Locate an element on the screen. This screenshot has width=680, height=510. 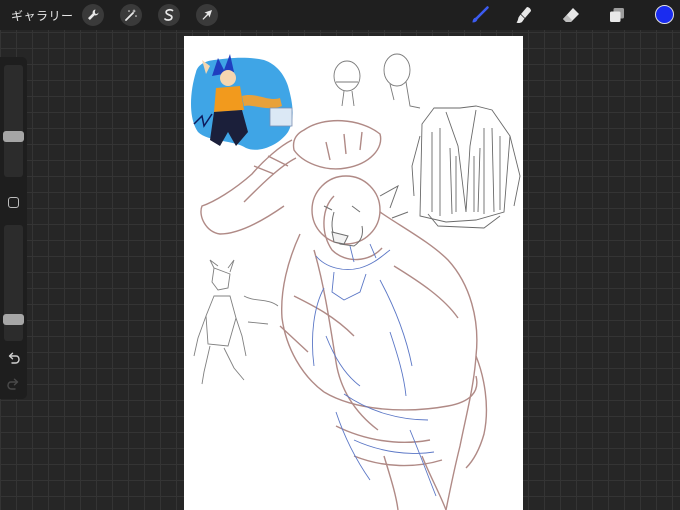
eraser-icon is located at coordinates (571, 15).